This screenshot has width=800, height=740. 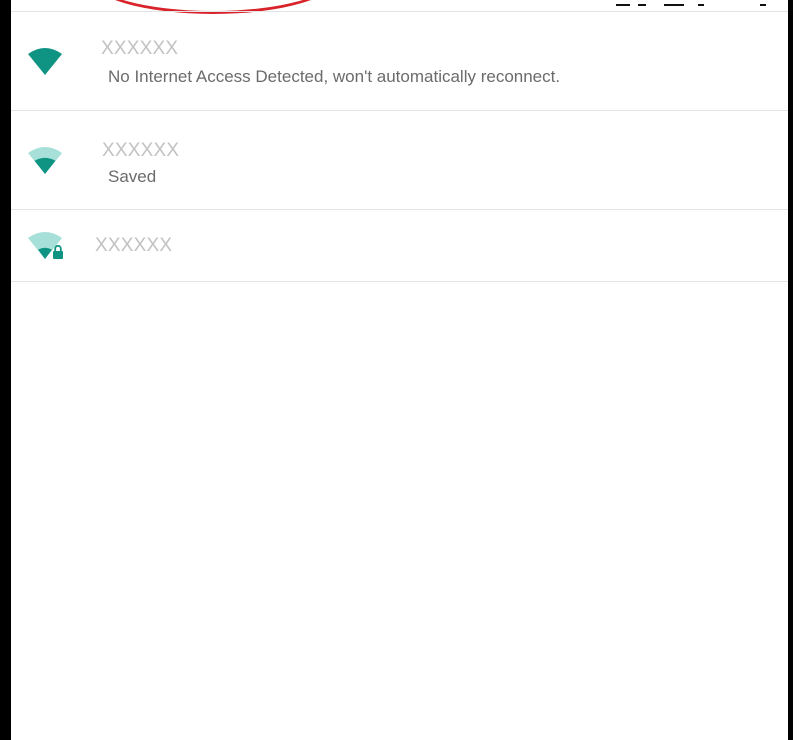 I want to click on status-clip: Saved, so click(x=168, y=174).